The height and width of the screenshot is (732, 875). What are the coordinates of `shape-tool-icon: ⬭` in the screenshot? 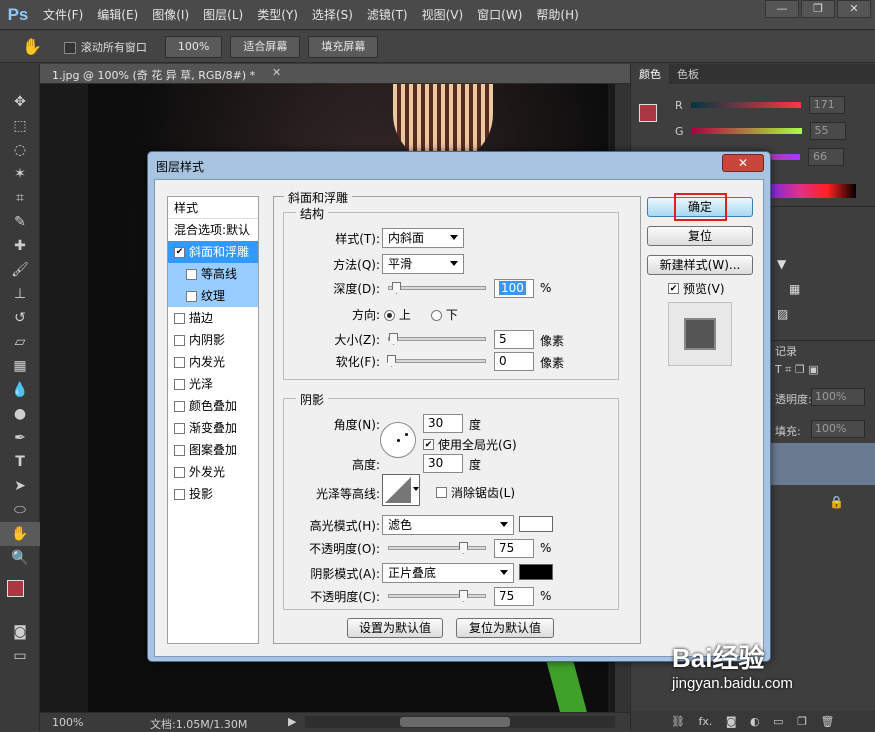 It's located at (20, 510).